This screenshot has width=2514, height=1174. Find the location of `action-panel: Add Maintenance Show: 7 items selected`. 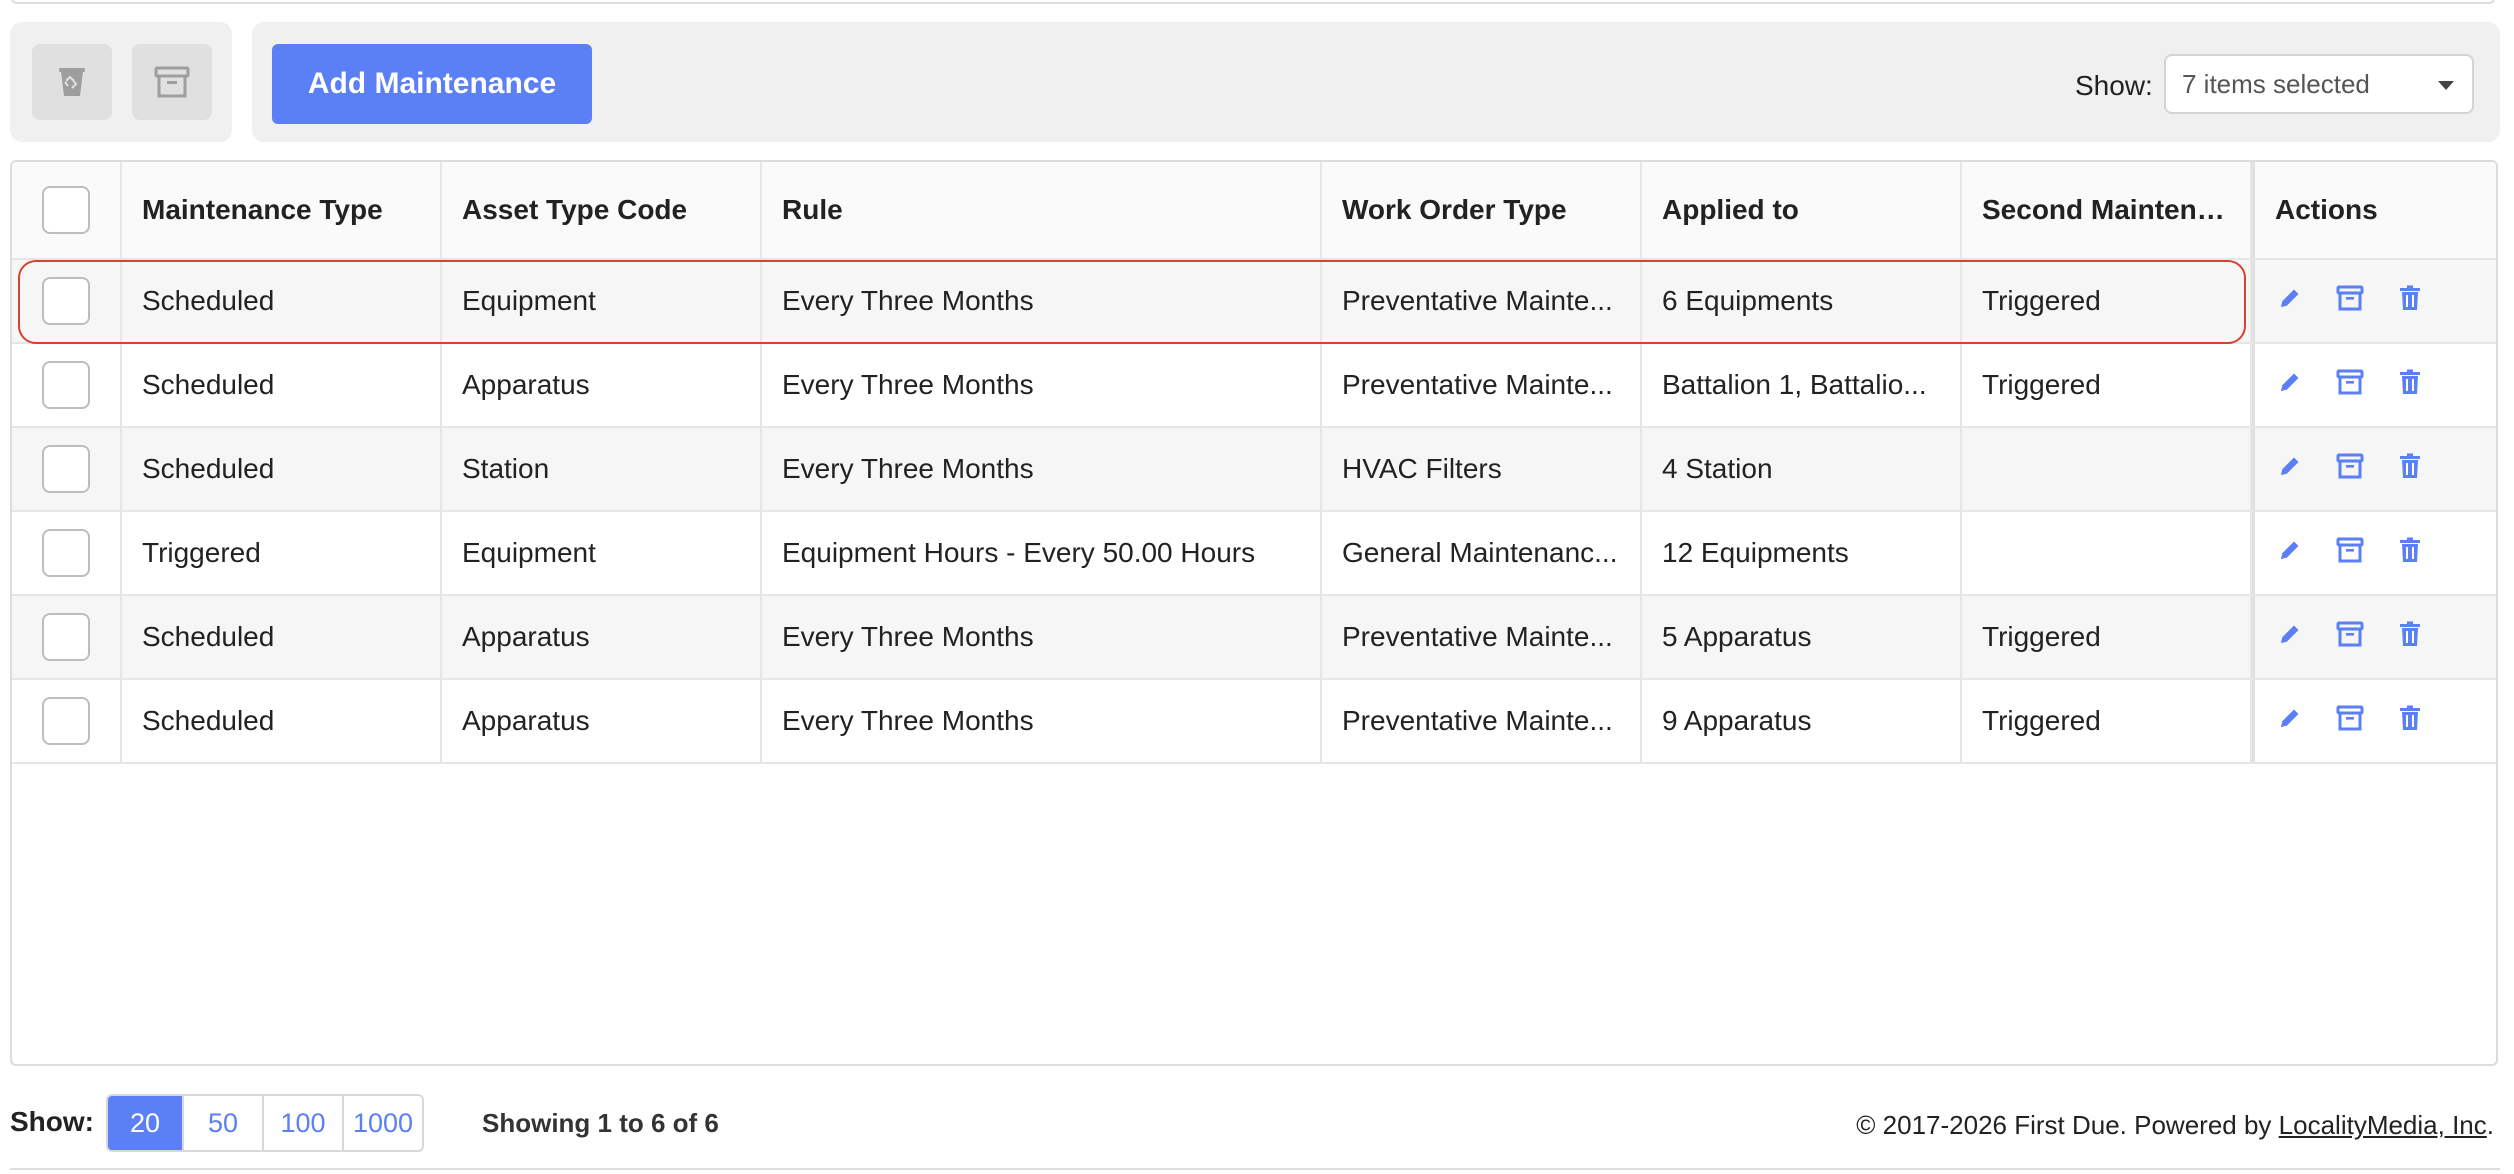

action-panel: Add Maintenance Show: 7 items selected is located at coordinates (1376, 82).